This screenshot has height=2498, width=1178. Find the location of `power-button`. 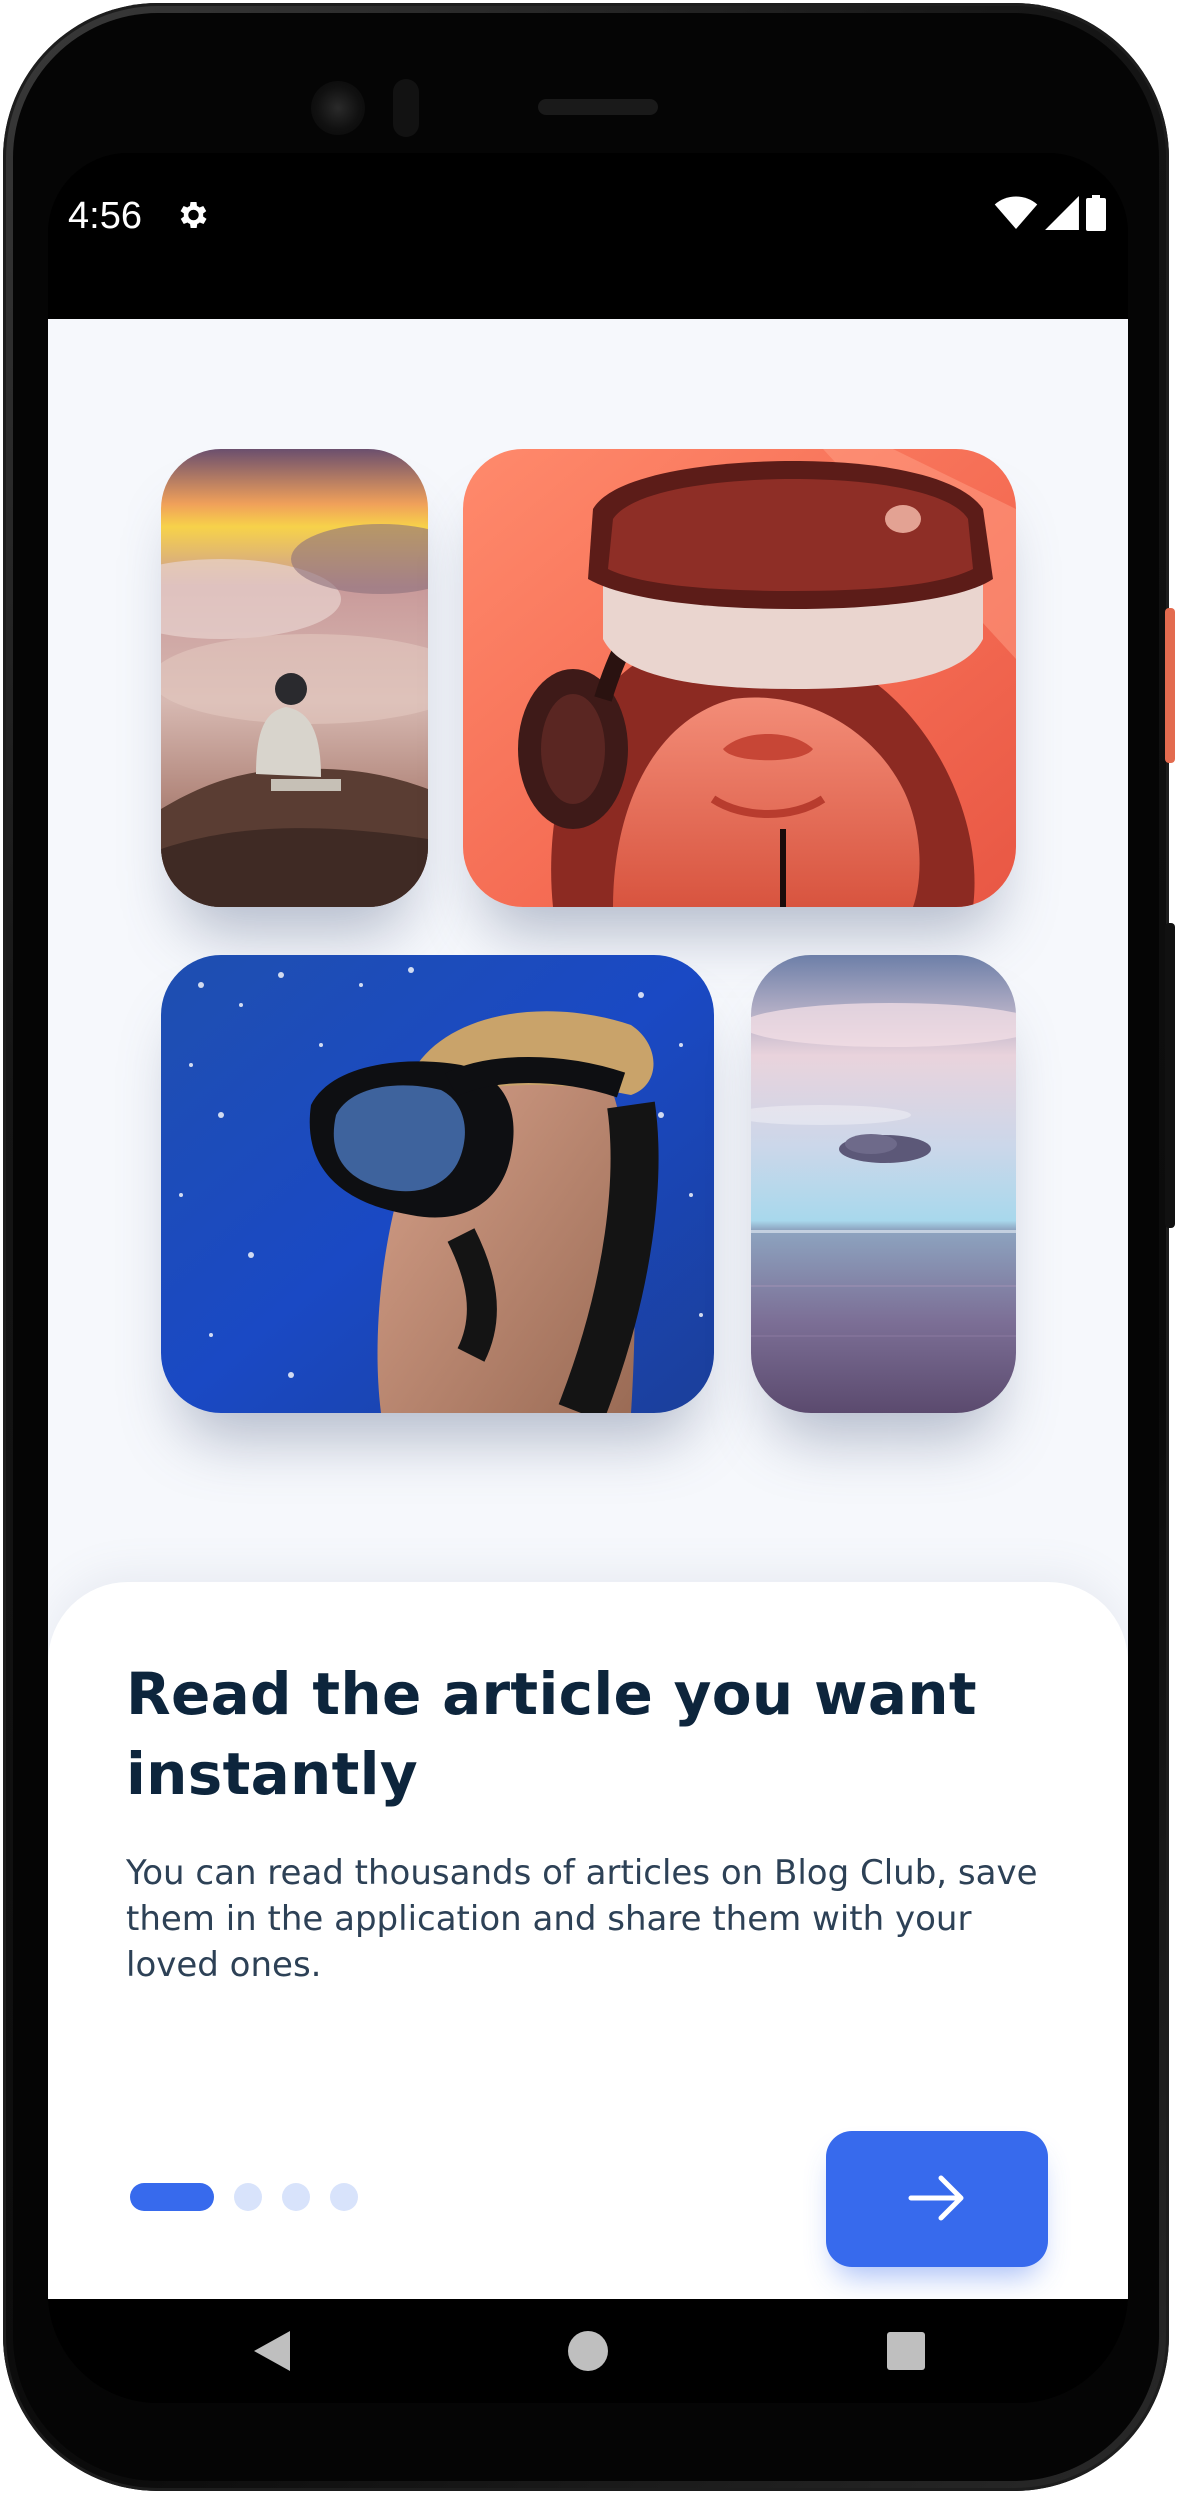

power-button is located at coordinates (1170, 685).